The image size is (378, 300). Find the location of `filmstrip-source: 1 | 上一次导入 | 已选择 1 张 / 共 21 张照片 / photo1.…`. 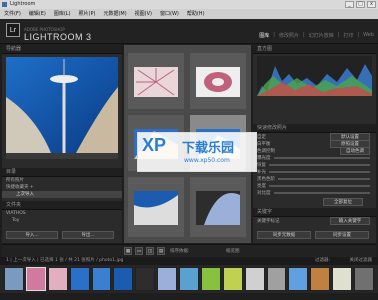

filmstrip-source: 1 | 上一次导入 | 已选择 1 张 / 共 21 张照片 / photo1.… is located at coordinates (64, 260).